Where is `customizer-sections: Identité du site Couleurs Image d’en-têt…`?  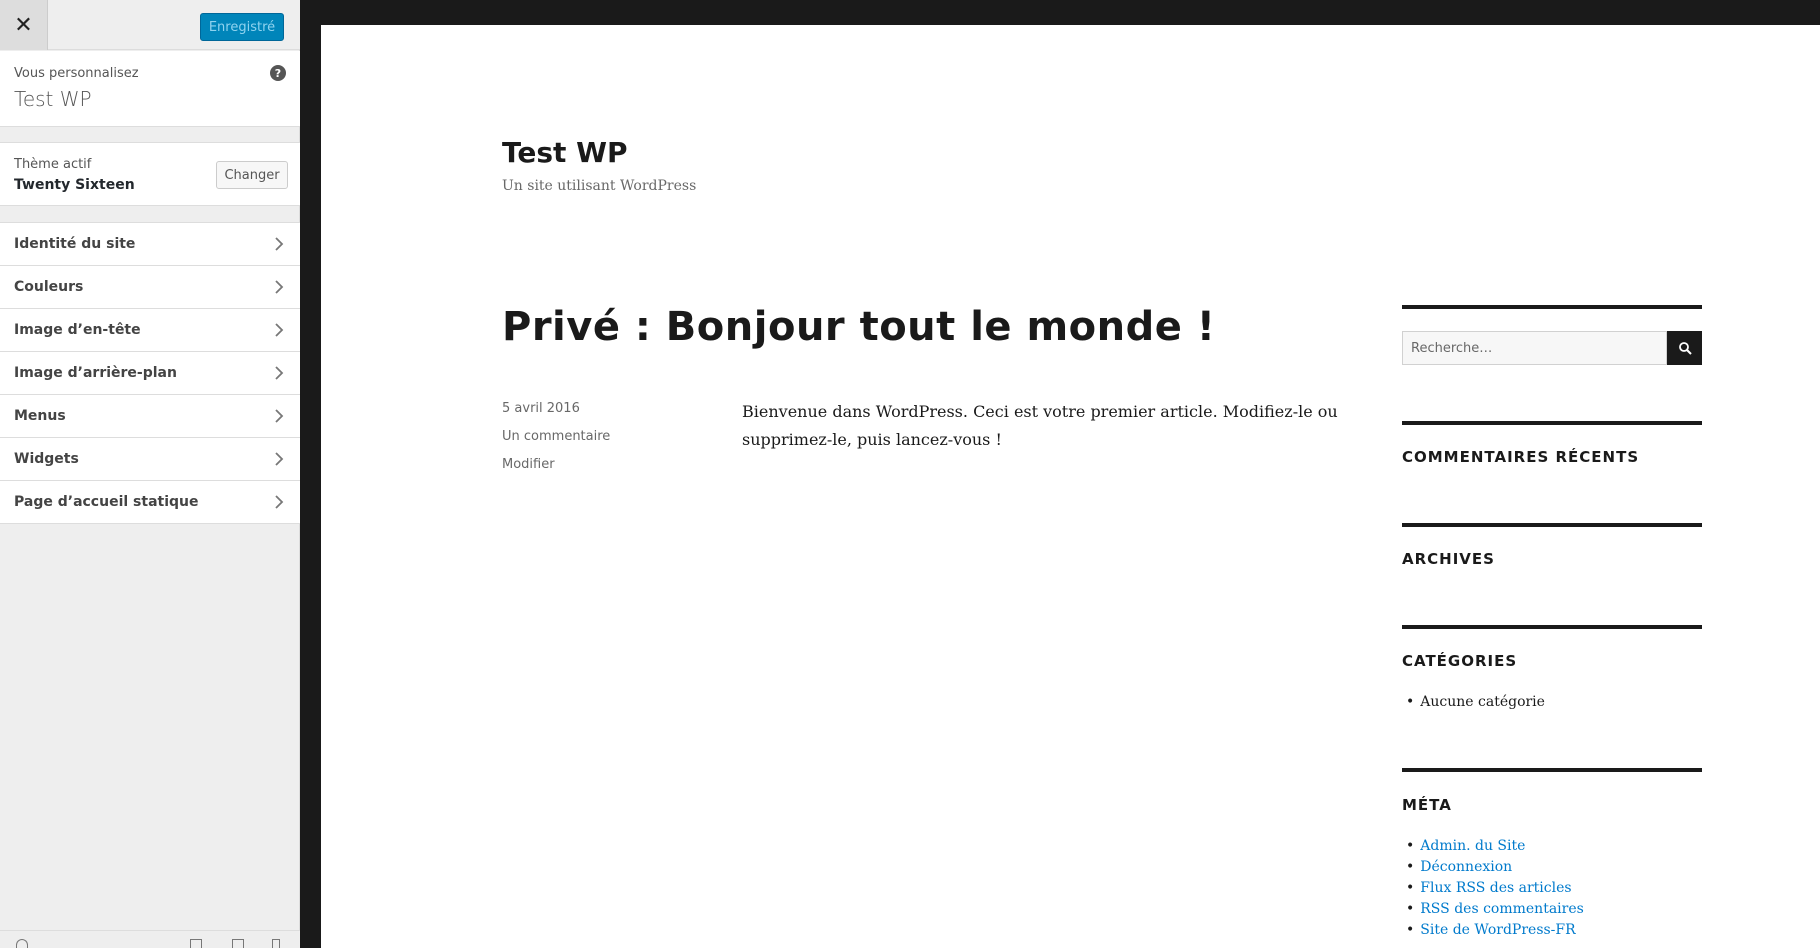 customizer-sections: Identité du site Couleurs Image d’en-têt… is located at coordinates (150, 373).